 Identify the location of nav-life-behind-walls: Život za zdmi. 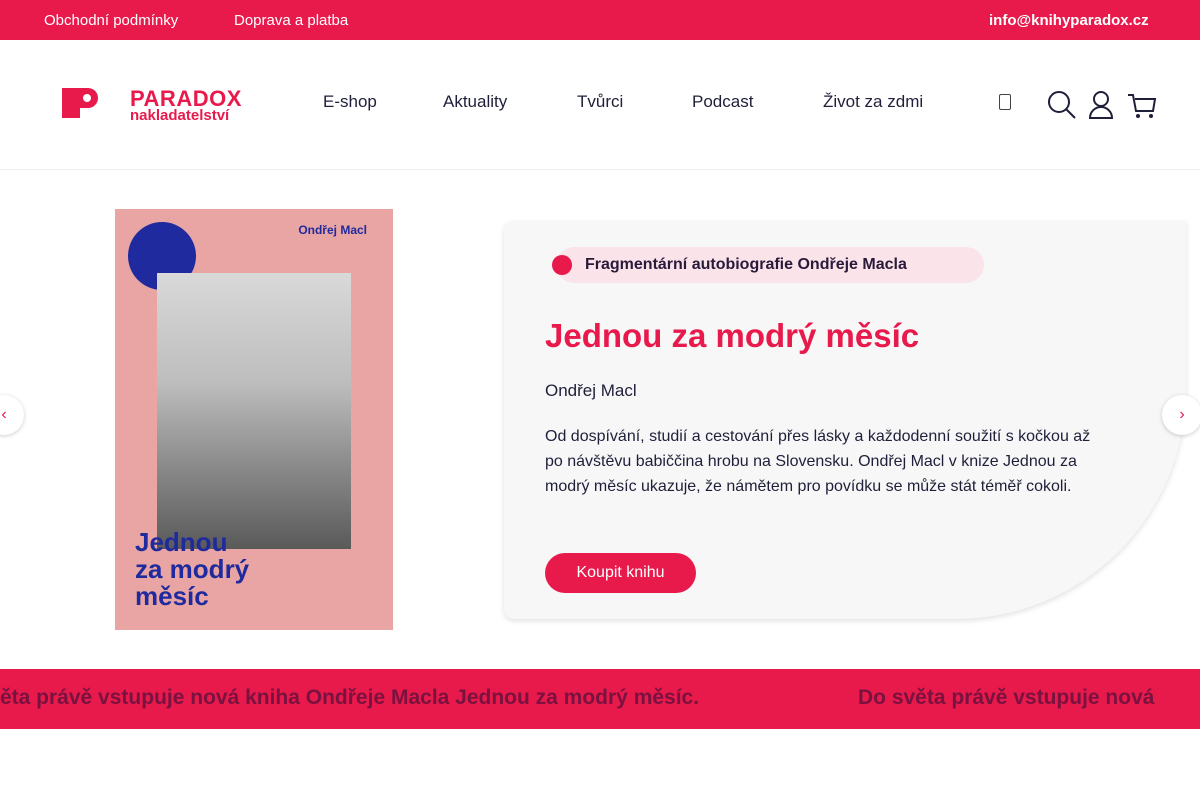
(873, 102).